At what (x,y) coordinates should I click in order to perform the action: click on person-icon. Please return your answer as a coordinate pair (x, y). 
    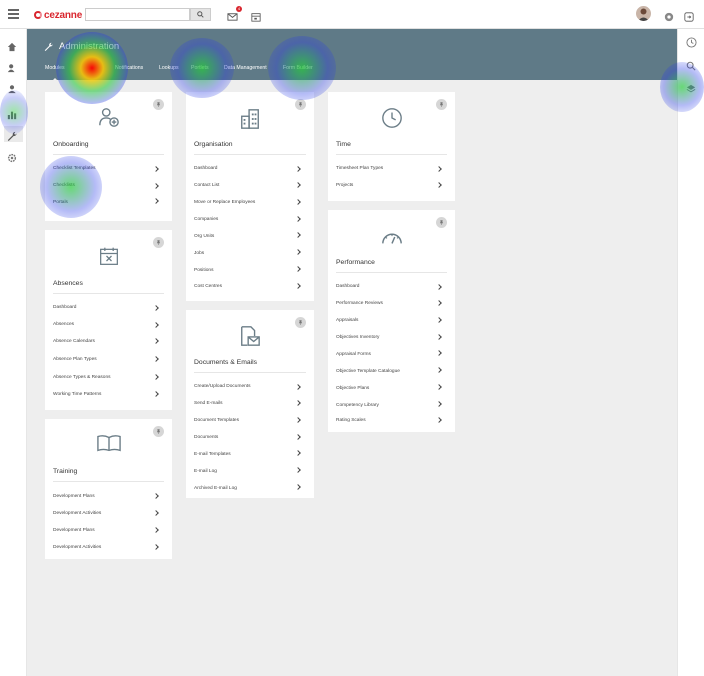
    Looking at the image, I should click on (13, 87).